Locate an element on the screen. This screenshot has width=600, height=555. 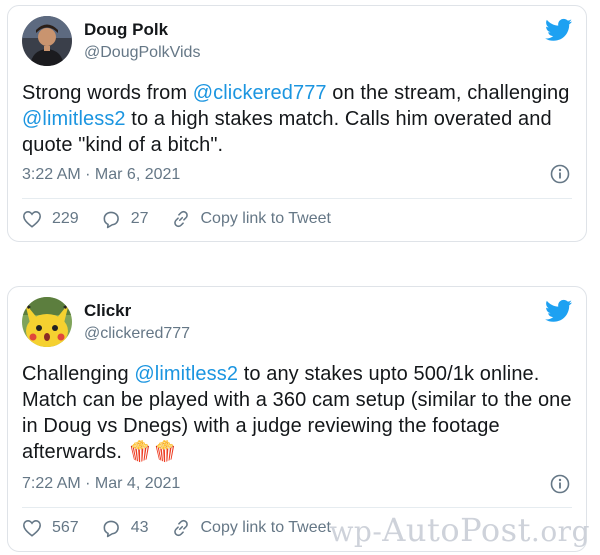
display-name: Clickr is located at coordinates (107, 311).